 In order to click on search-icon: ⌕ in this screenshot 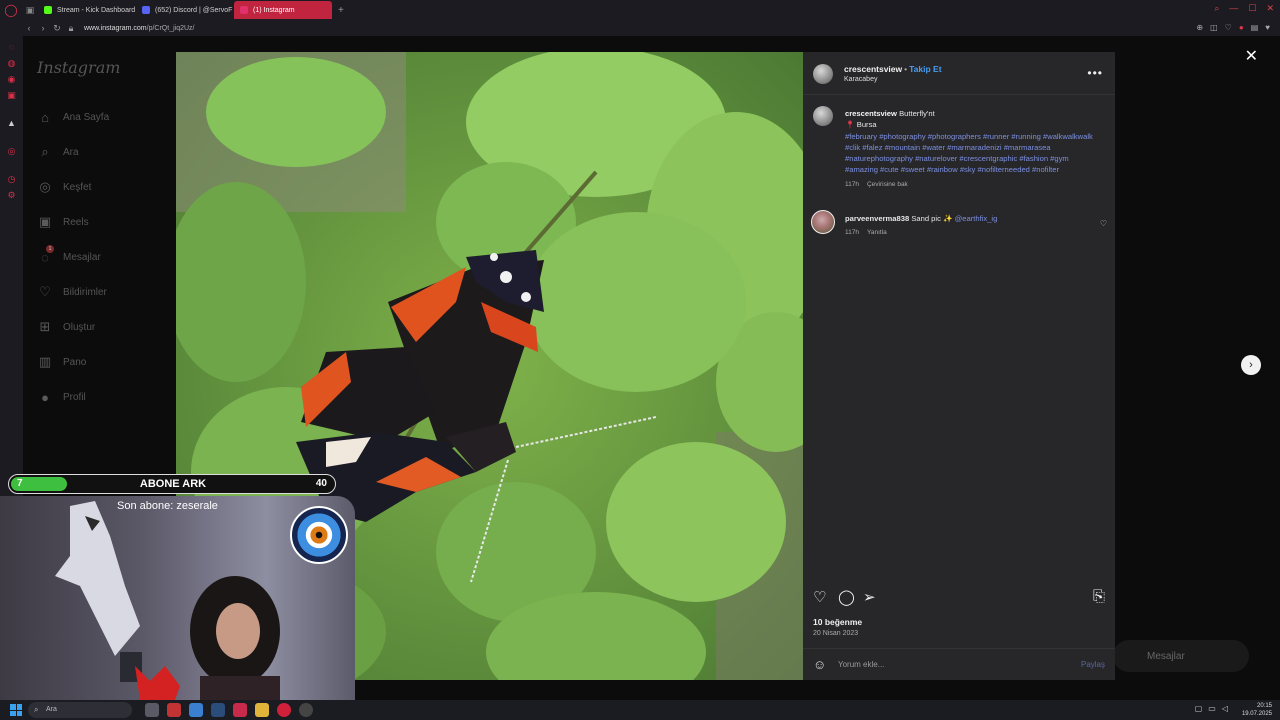, I will do `click(45, 151)`.